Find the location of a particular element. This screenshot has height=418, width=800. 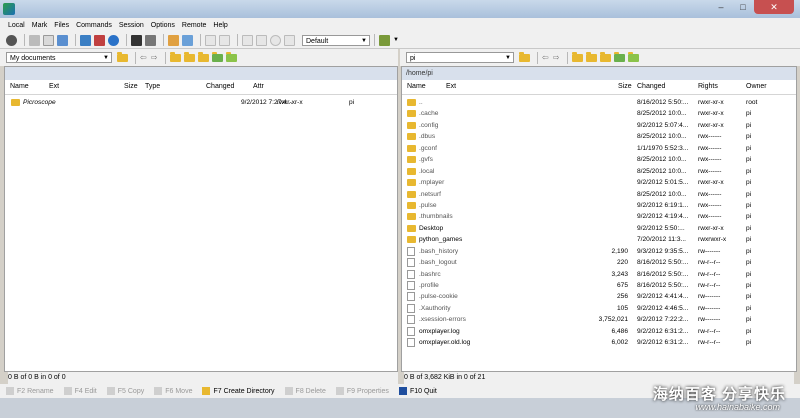

table-row: .. 8/16/2012 5:50:... rwxr-xr-x root is located at coordinates (599, 102).